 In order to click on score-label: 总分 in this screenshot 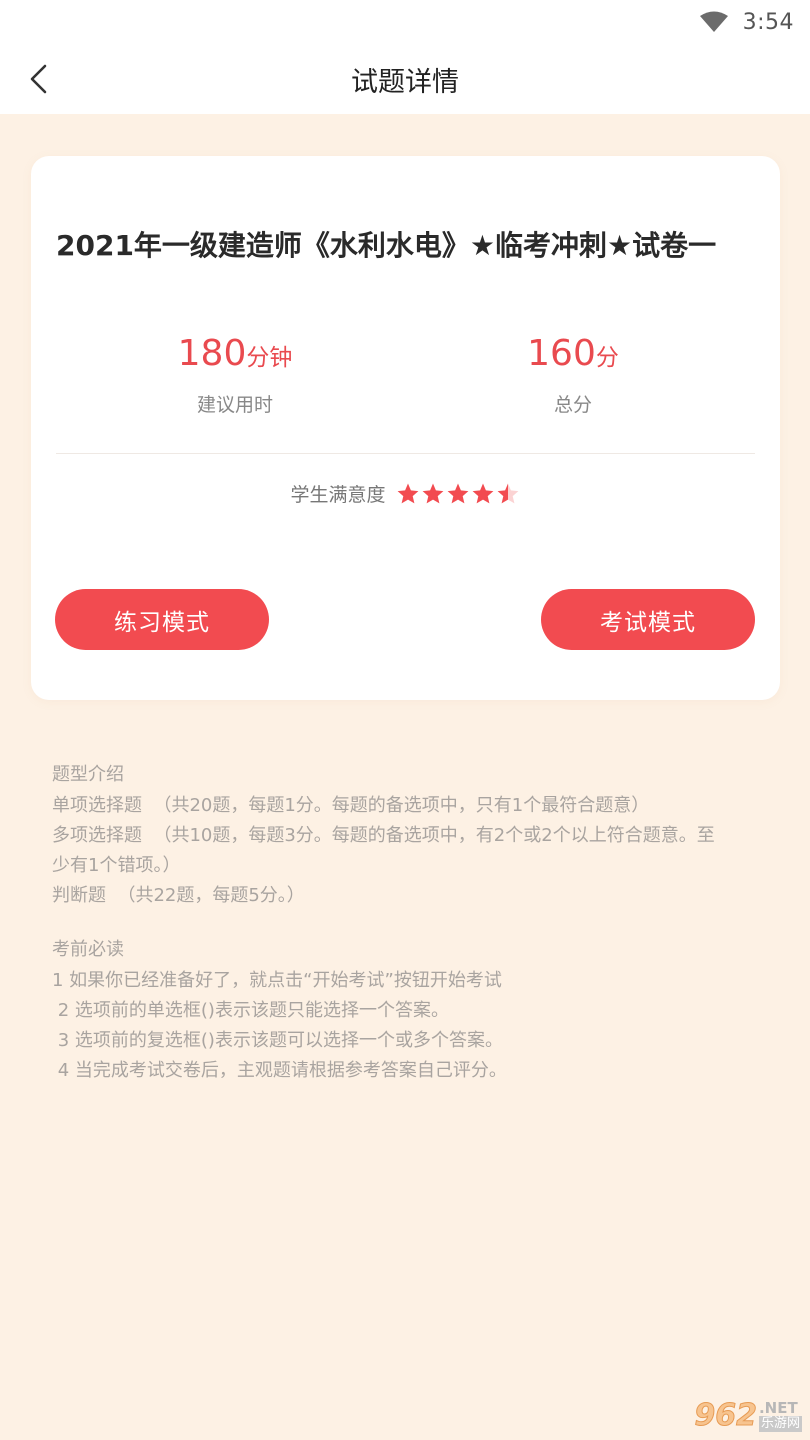, I will do `click(572, 405)`.